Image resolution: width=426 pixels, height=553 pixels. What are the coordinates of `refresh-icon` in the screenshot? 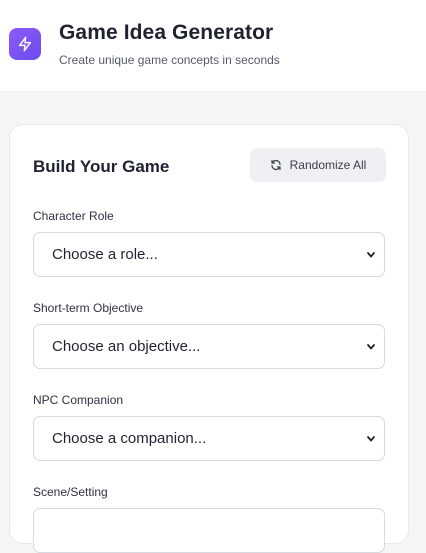 It's located at (276, 165).